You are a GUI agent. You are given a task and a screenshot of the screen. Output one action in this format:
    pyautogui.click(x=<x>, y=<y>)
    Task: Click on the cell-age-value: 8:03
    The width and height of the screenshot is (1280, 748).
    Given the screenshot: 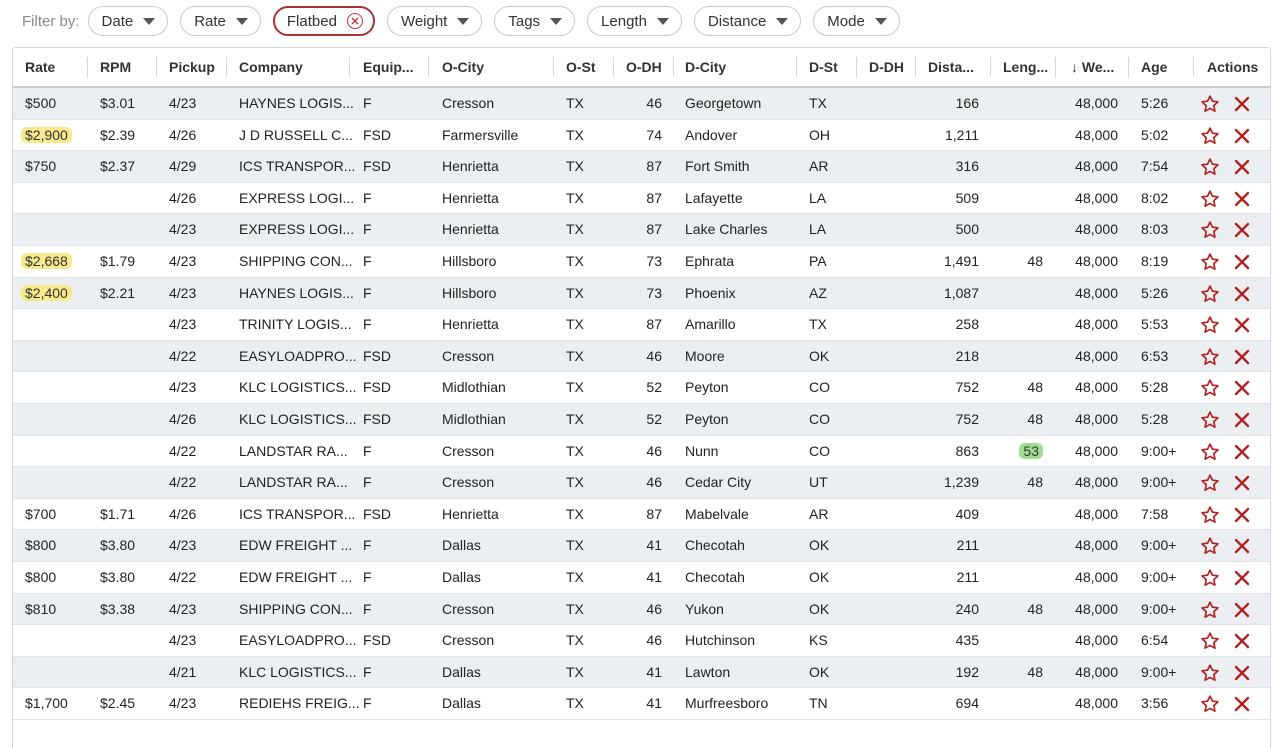 What is the action you would take?
    pyautogui.click(x=1155, y=229)
    